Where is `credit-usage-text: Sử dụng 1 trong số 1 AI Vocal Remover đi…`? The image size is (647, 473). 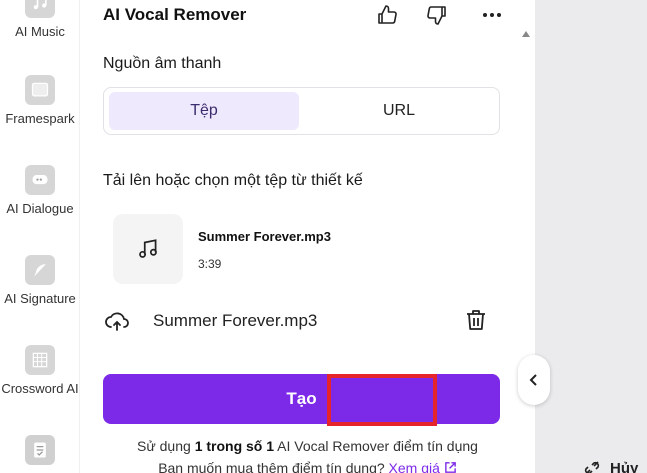
credit-usage-text: Sử dụng 1 trong số 1 AI Vocal Remover đi… is located at coordinates (307, 446).